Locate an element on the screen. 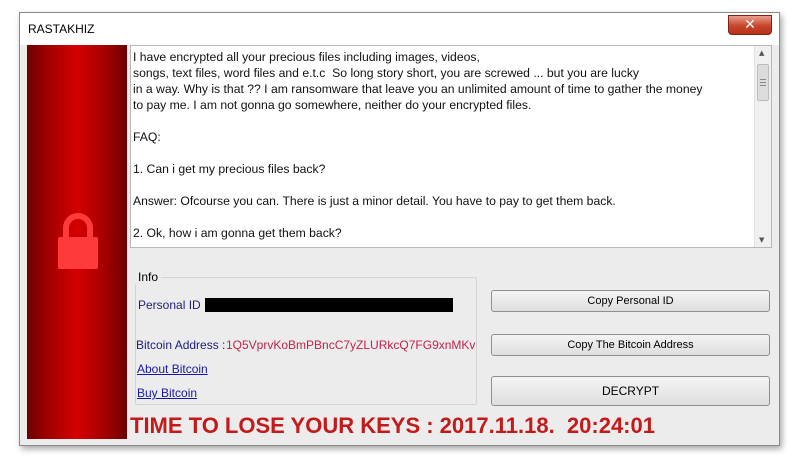  vertical-scrollbar: ▲ ▼ is located at coordinates (762, 146).